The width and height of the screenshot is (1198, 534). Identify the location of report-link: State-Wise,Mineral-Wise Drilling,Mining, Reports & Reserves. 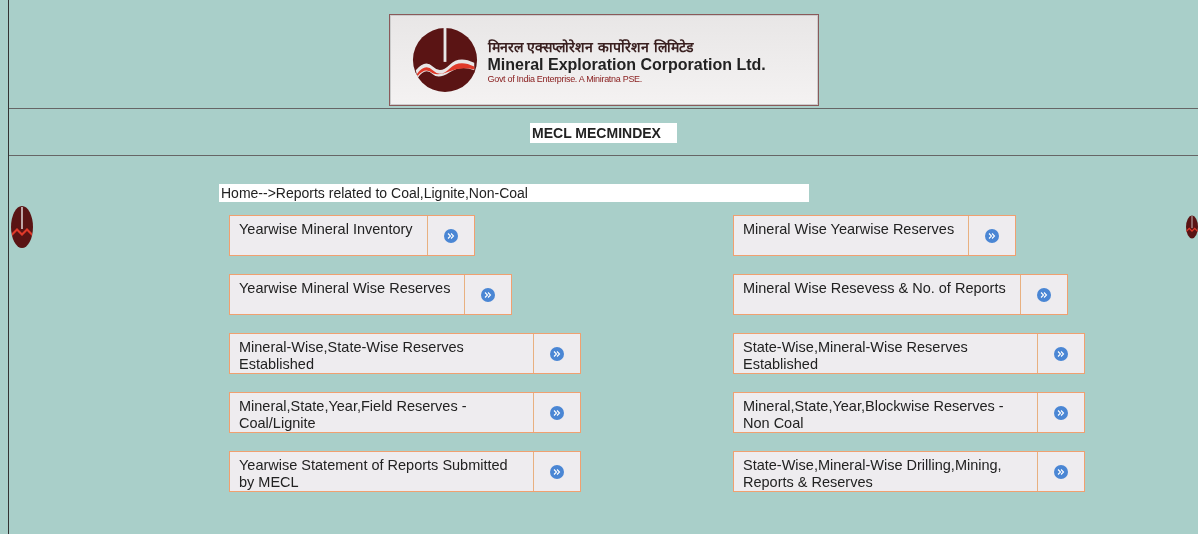
(909, 471).